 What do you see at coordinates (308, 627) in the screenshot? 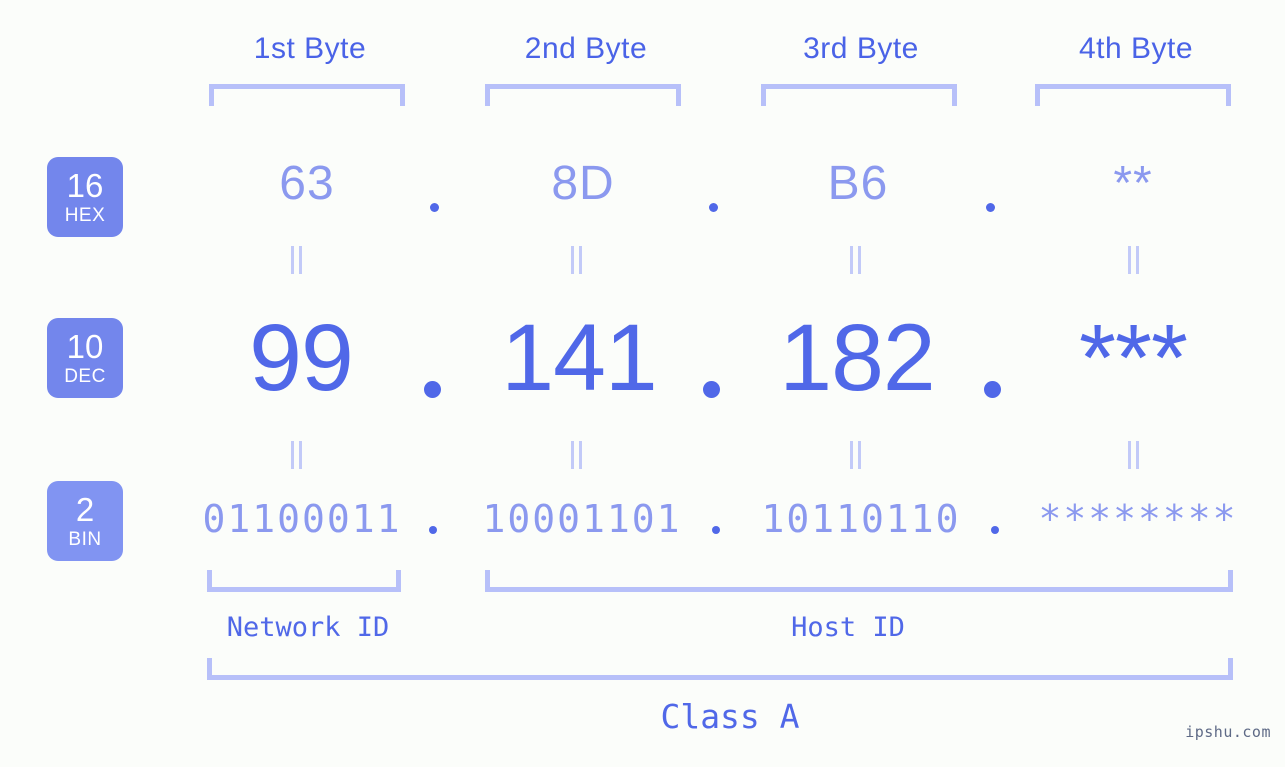
I see `network-id-label: Network ID` at bounding box center [308, 627].